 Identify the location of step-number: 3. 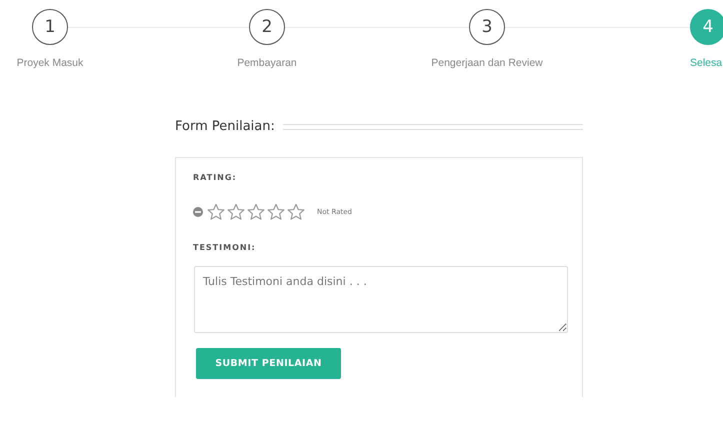
(487, 27).